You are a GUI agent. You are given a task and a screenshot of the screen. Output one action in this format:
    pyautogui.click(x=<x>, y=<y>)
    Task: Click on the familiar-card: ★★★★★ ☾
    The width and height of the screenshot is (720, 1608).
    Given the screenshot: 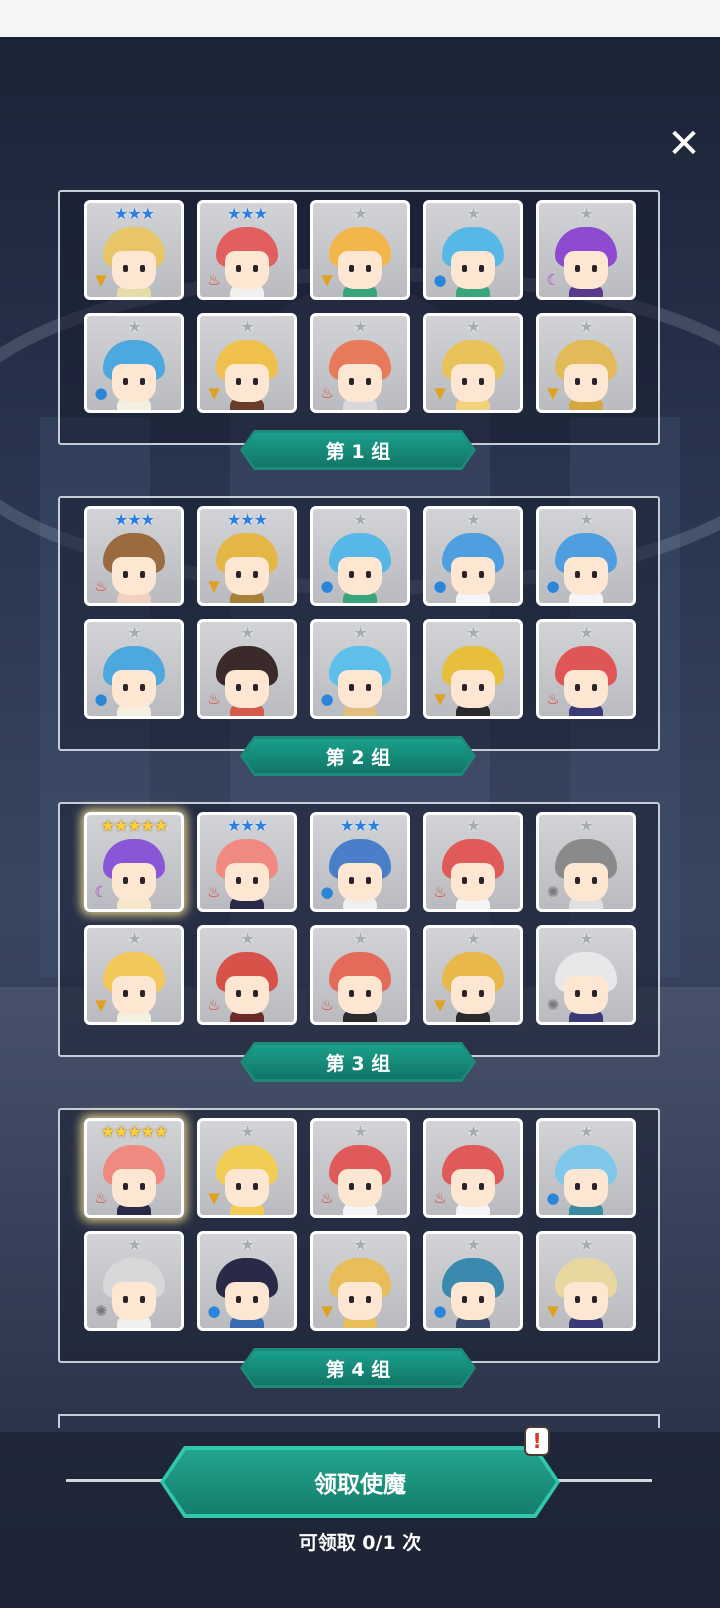 What is the action you would take?
    pyautogui.click(x=134, y=862)
    